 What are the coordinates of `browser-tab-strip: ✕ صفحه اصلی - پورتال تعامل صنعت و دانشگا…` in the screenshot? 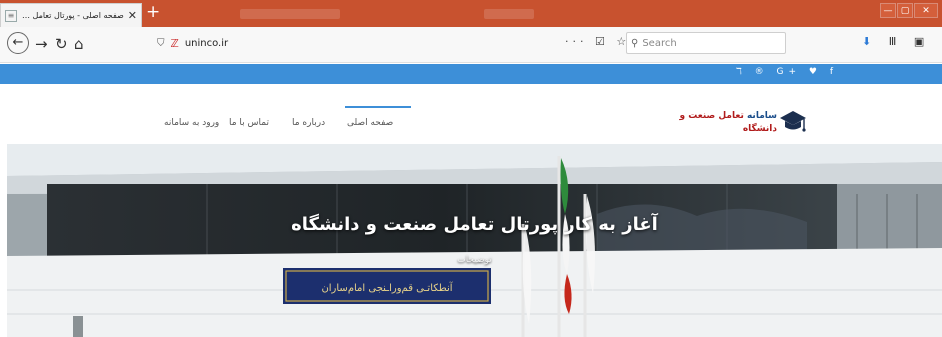 It's located at (471, 13).